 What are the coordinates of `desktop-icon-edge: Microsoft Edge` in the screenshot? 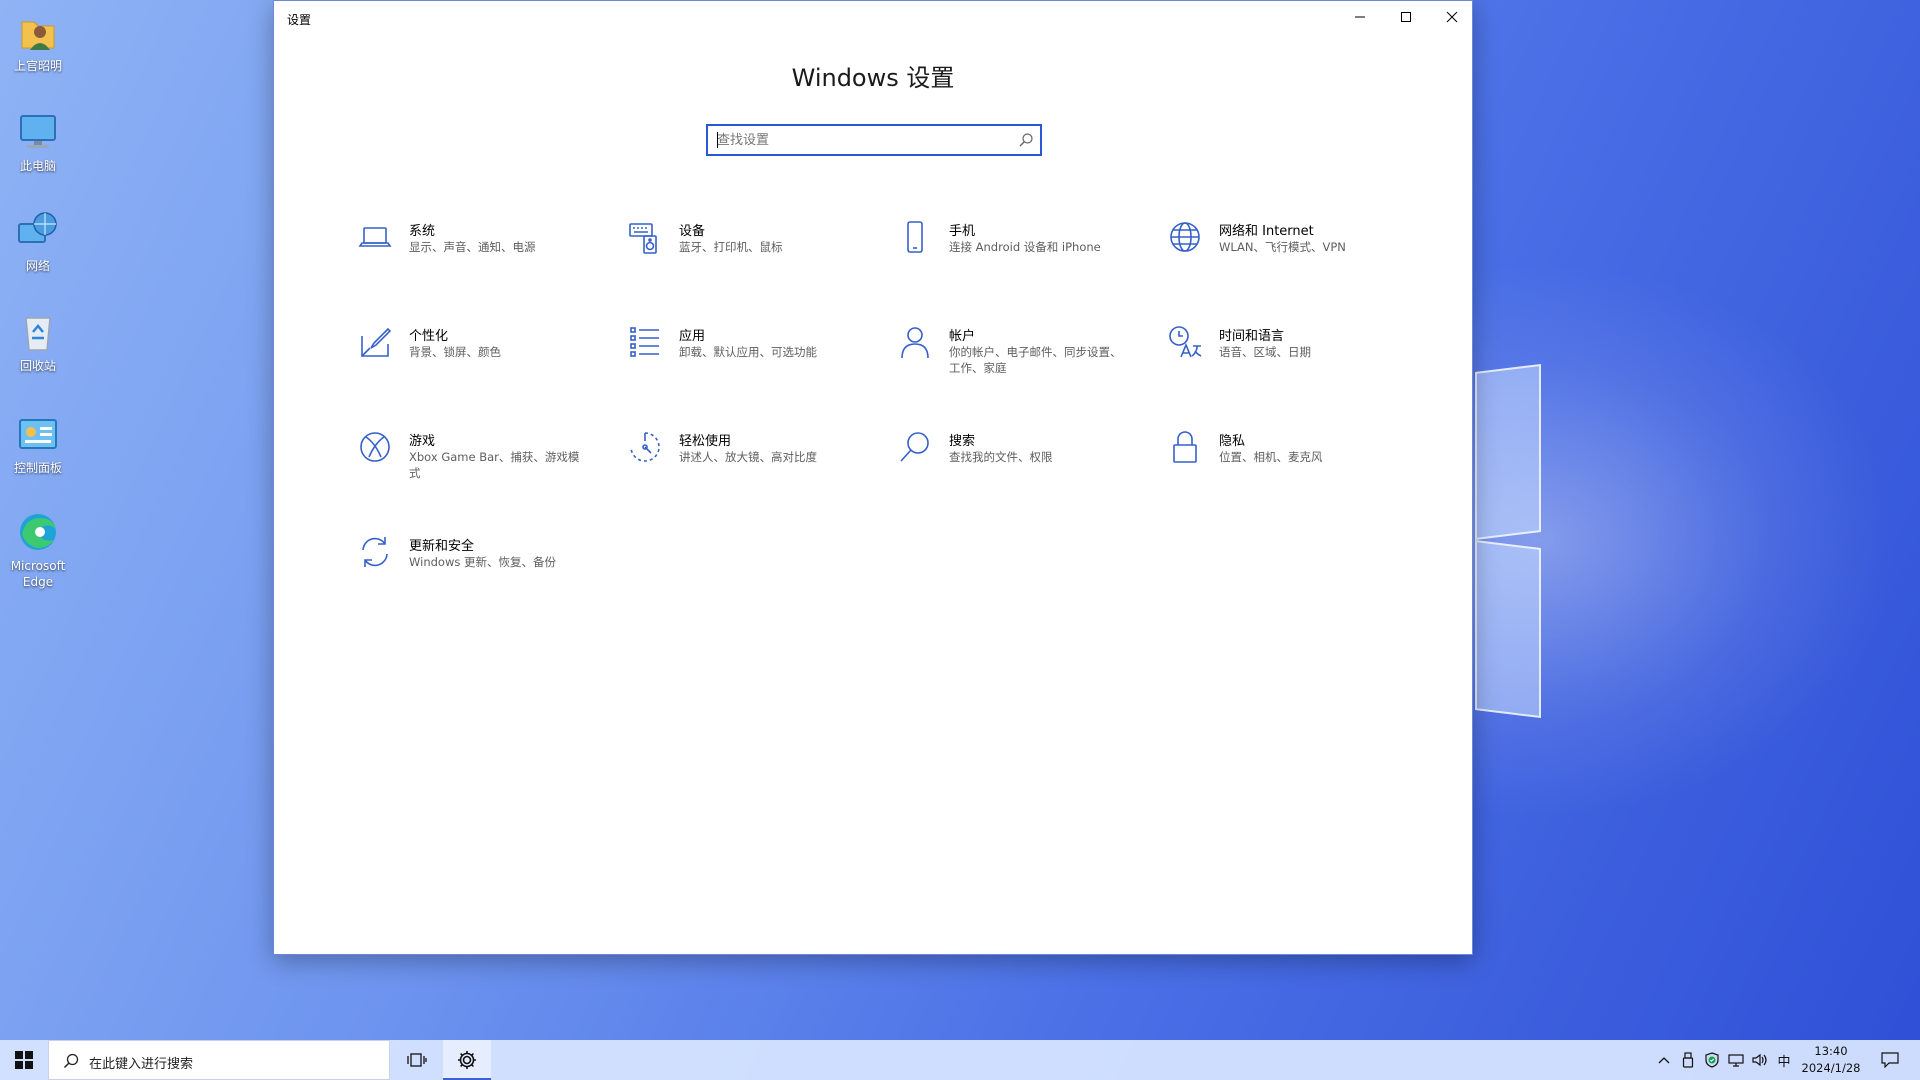 It's located at (38, 550).